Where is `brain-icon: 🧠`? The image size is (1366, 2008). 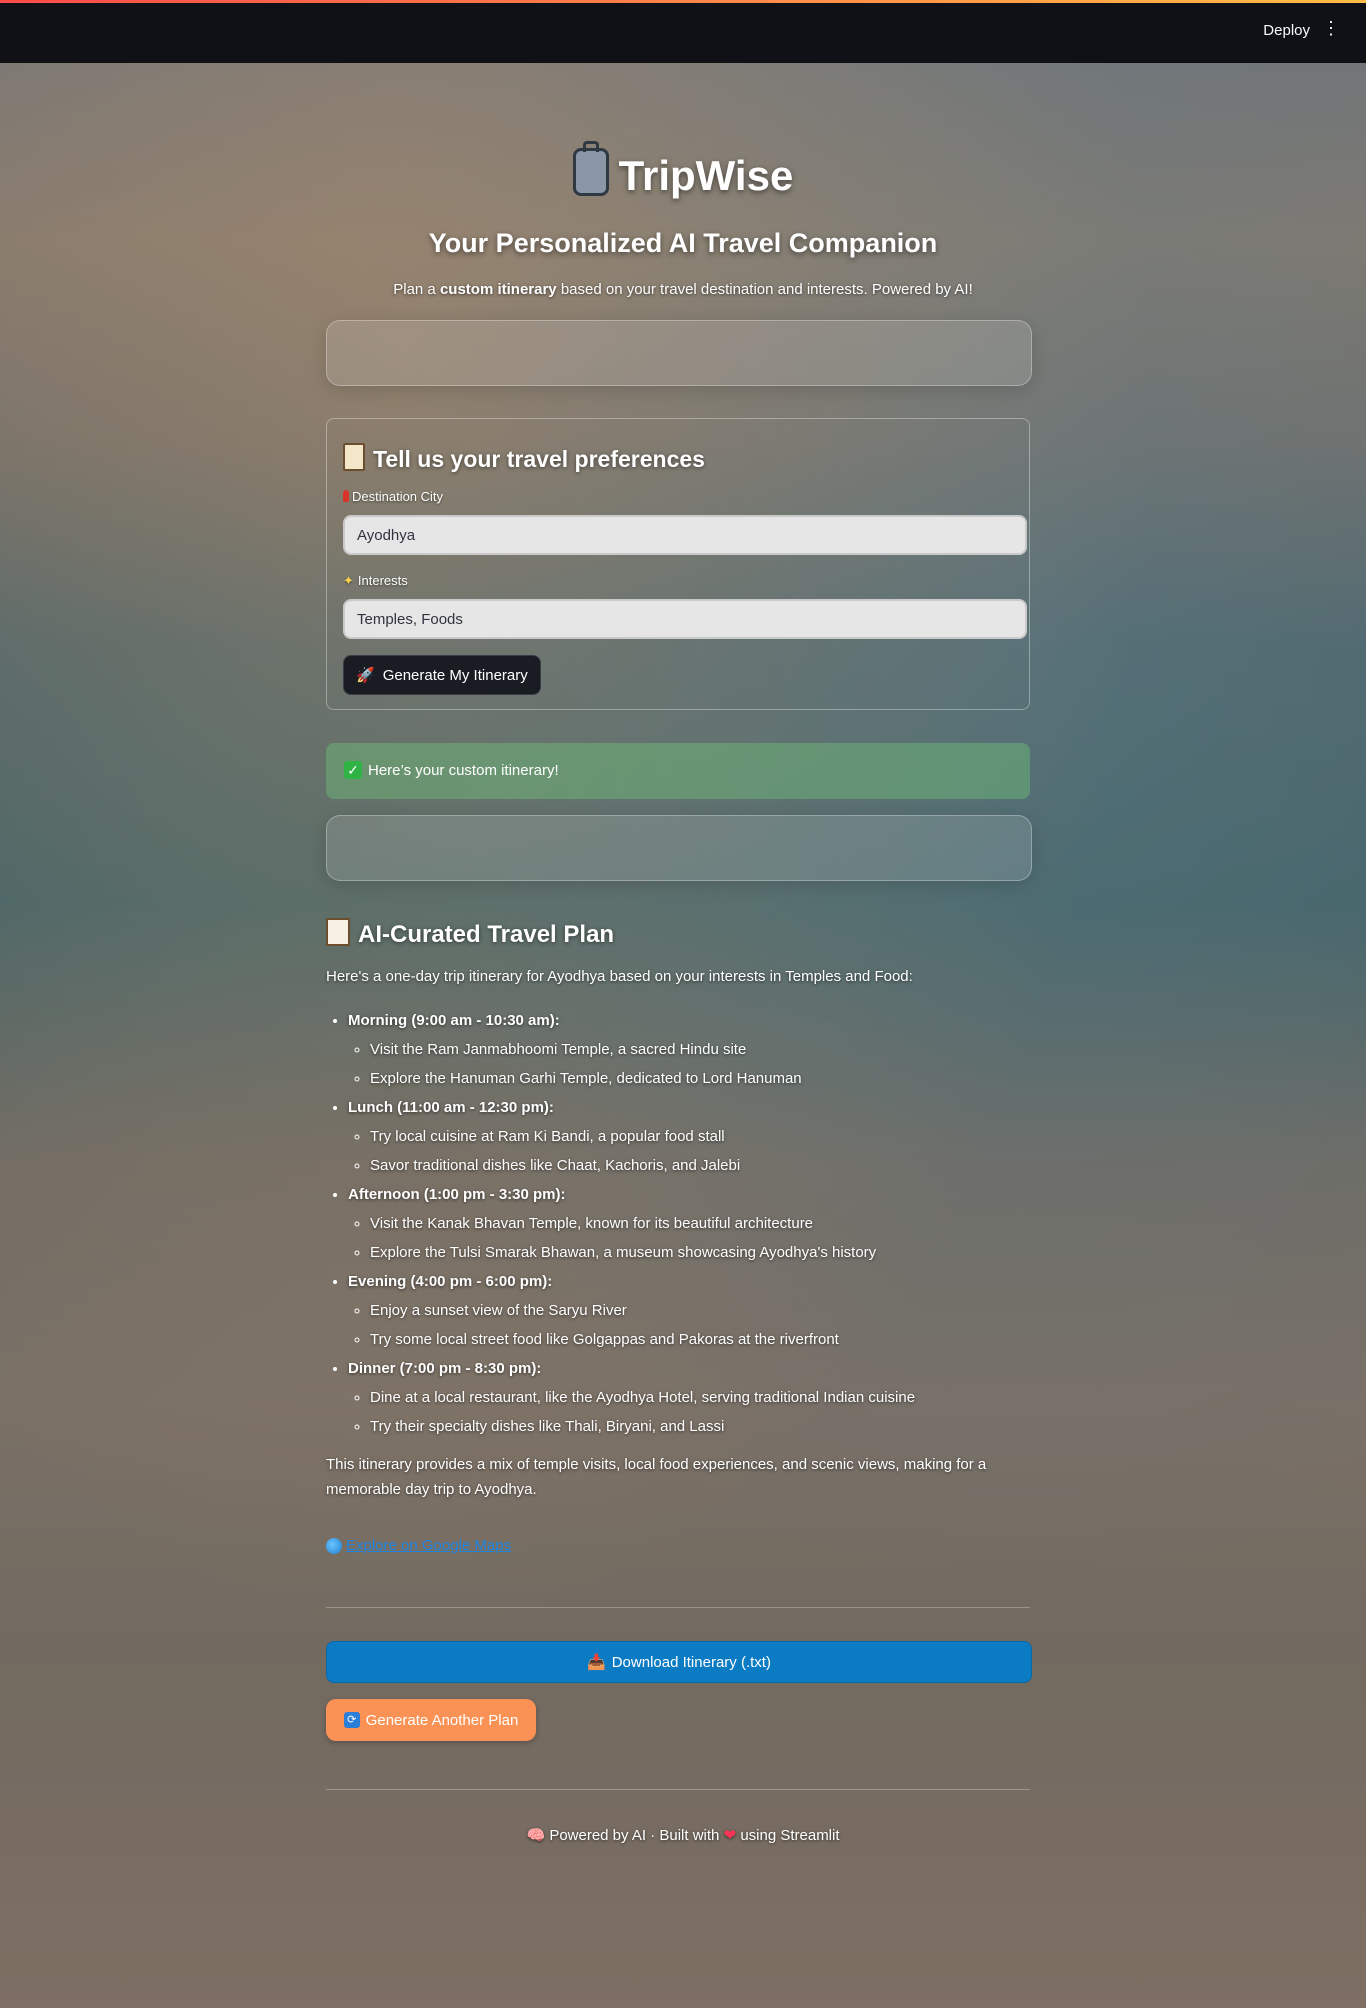 brain-icon: 🧠 is located at coordinates (536, 1835).